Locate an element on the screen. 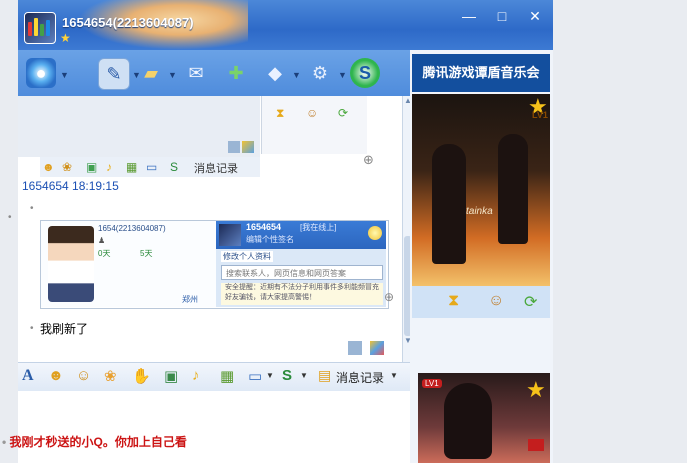 The width and height of the screenshot is (687, 463). snapshot-panel is located at coordinates (139, 126).